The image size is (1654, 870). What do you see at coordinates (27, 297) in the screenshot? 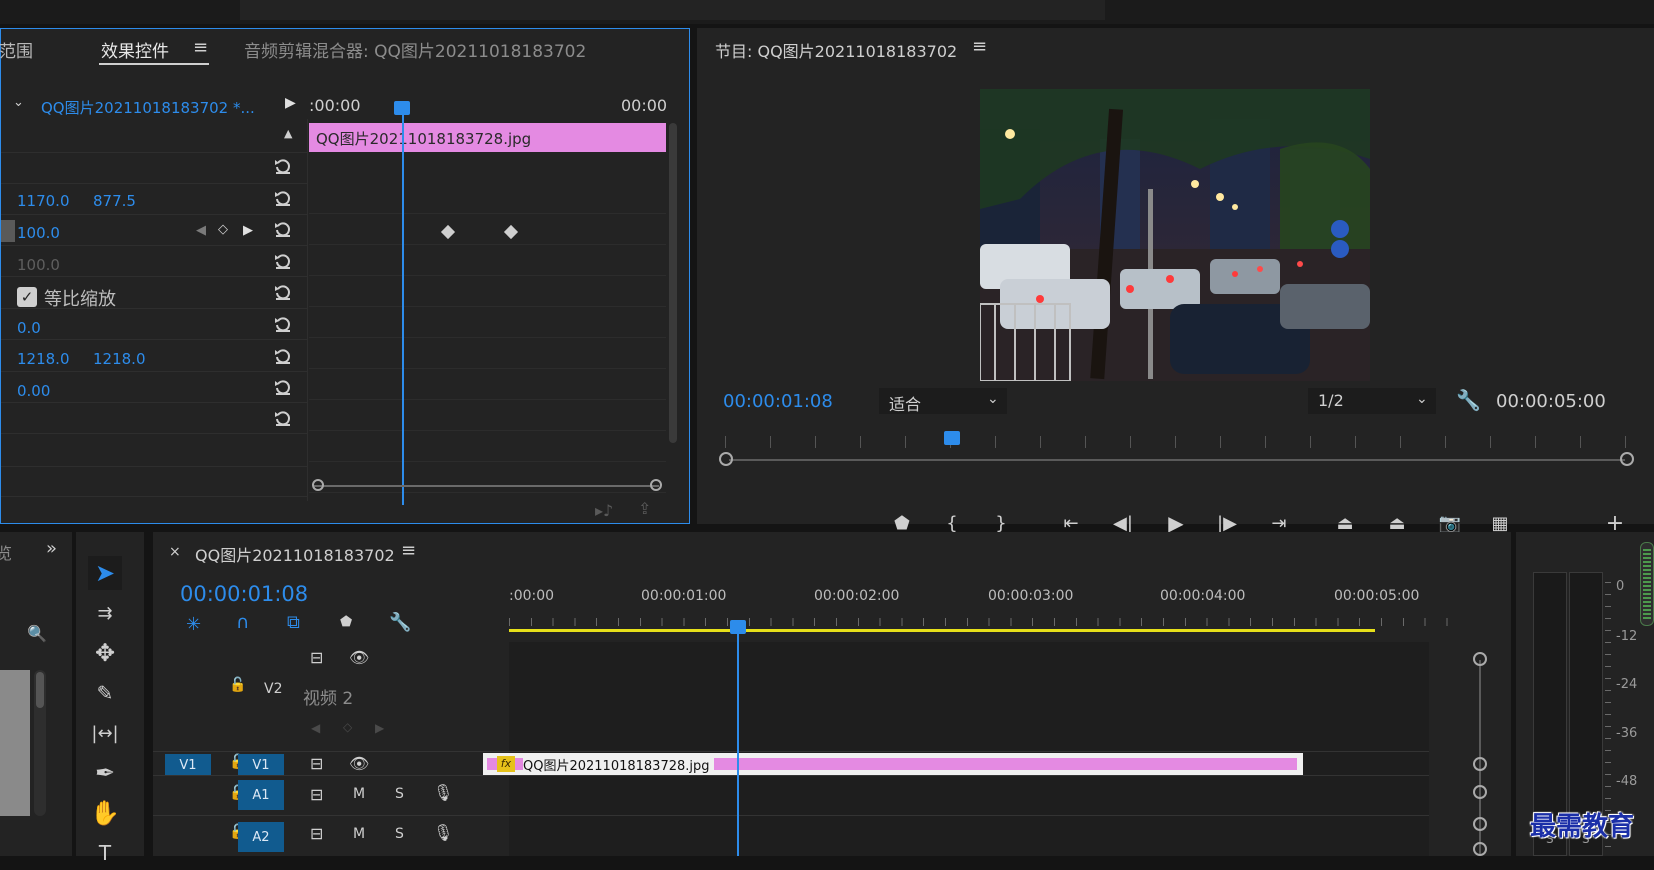
I see `uniform-scale-checkbox: ✓` at bounding box center [27, 297].